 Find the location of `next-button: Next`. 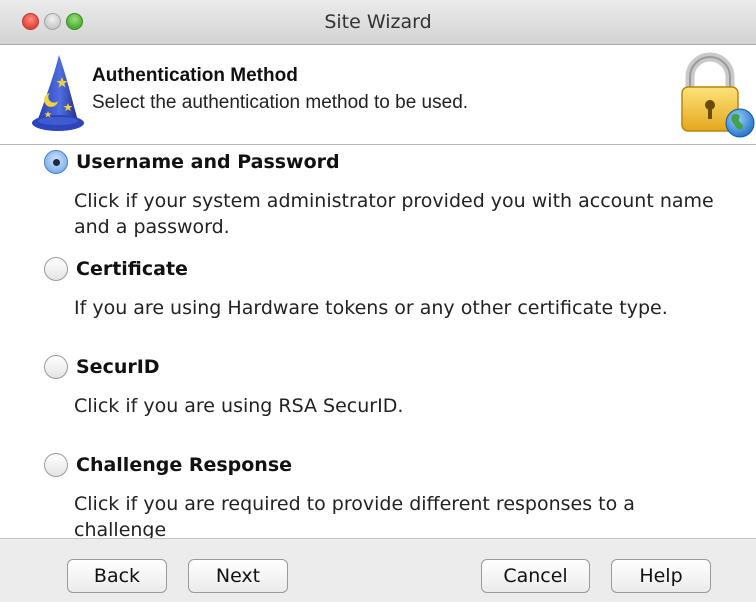

next-button: Next is located at coordinates (238, 576).